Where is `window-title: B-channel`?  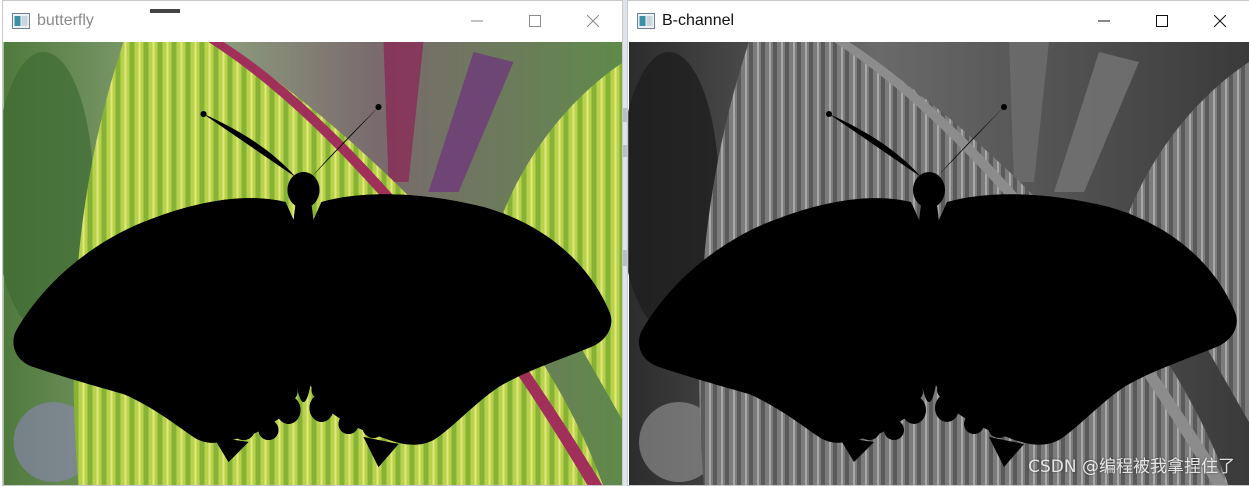 window-title: B-channel is located at coordinates (698, 20).